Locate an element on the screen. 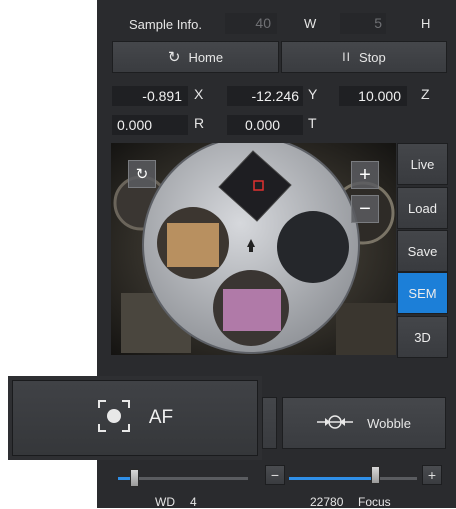 This screenshot has height=509, width=456. home-button: ↻ Home is located at coordinates (195, 57).